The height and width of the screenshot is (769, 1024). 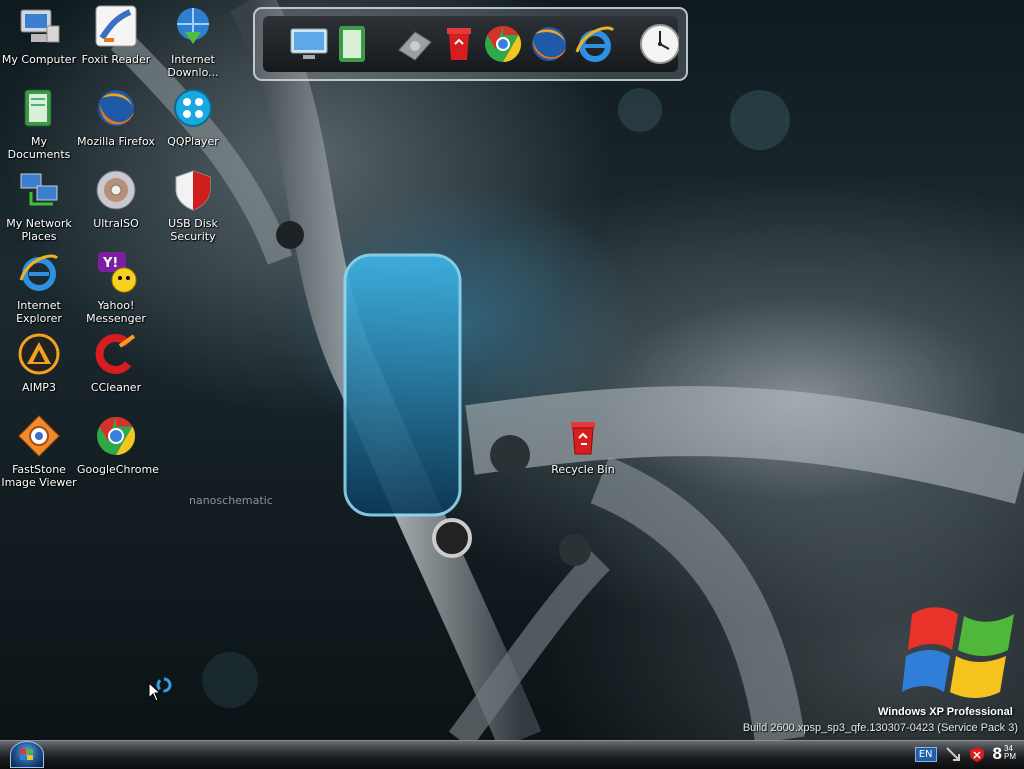 What do you see at coordinates (155, 692) in the screenshot?
I see `mouse-cursor-icon` at bounding box center [155, 692].